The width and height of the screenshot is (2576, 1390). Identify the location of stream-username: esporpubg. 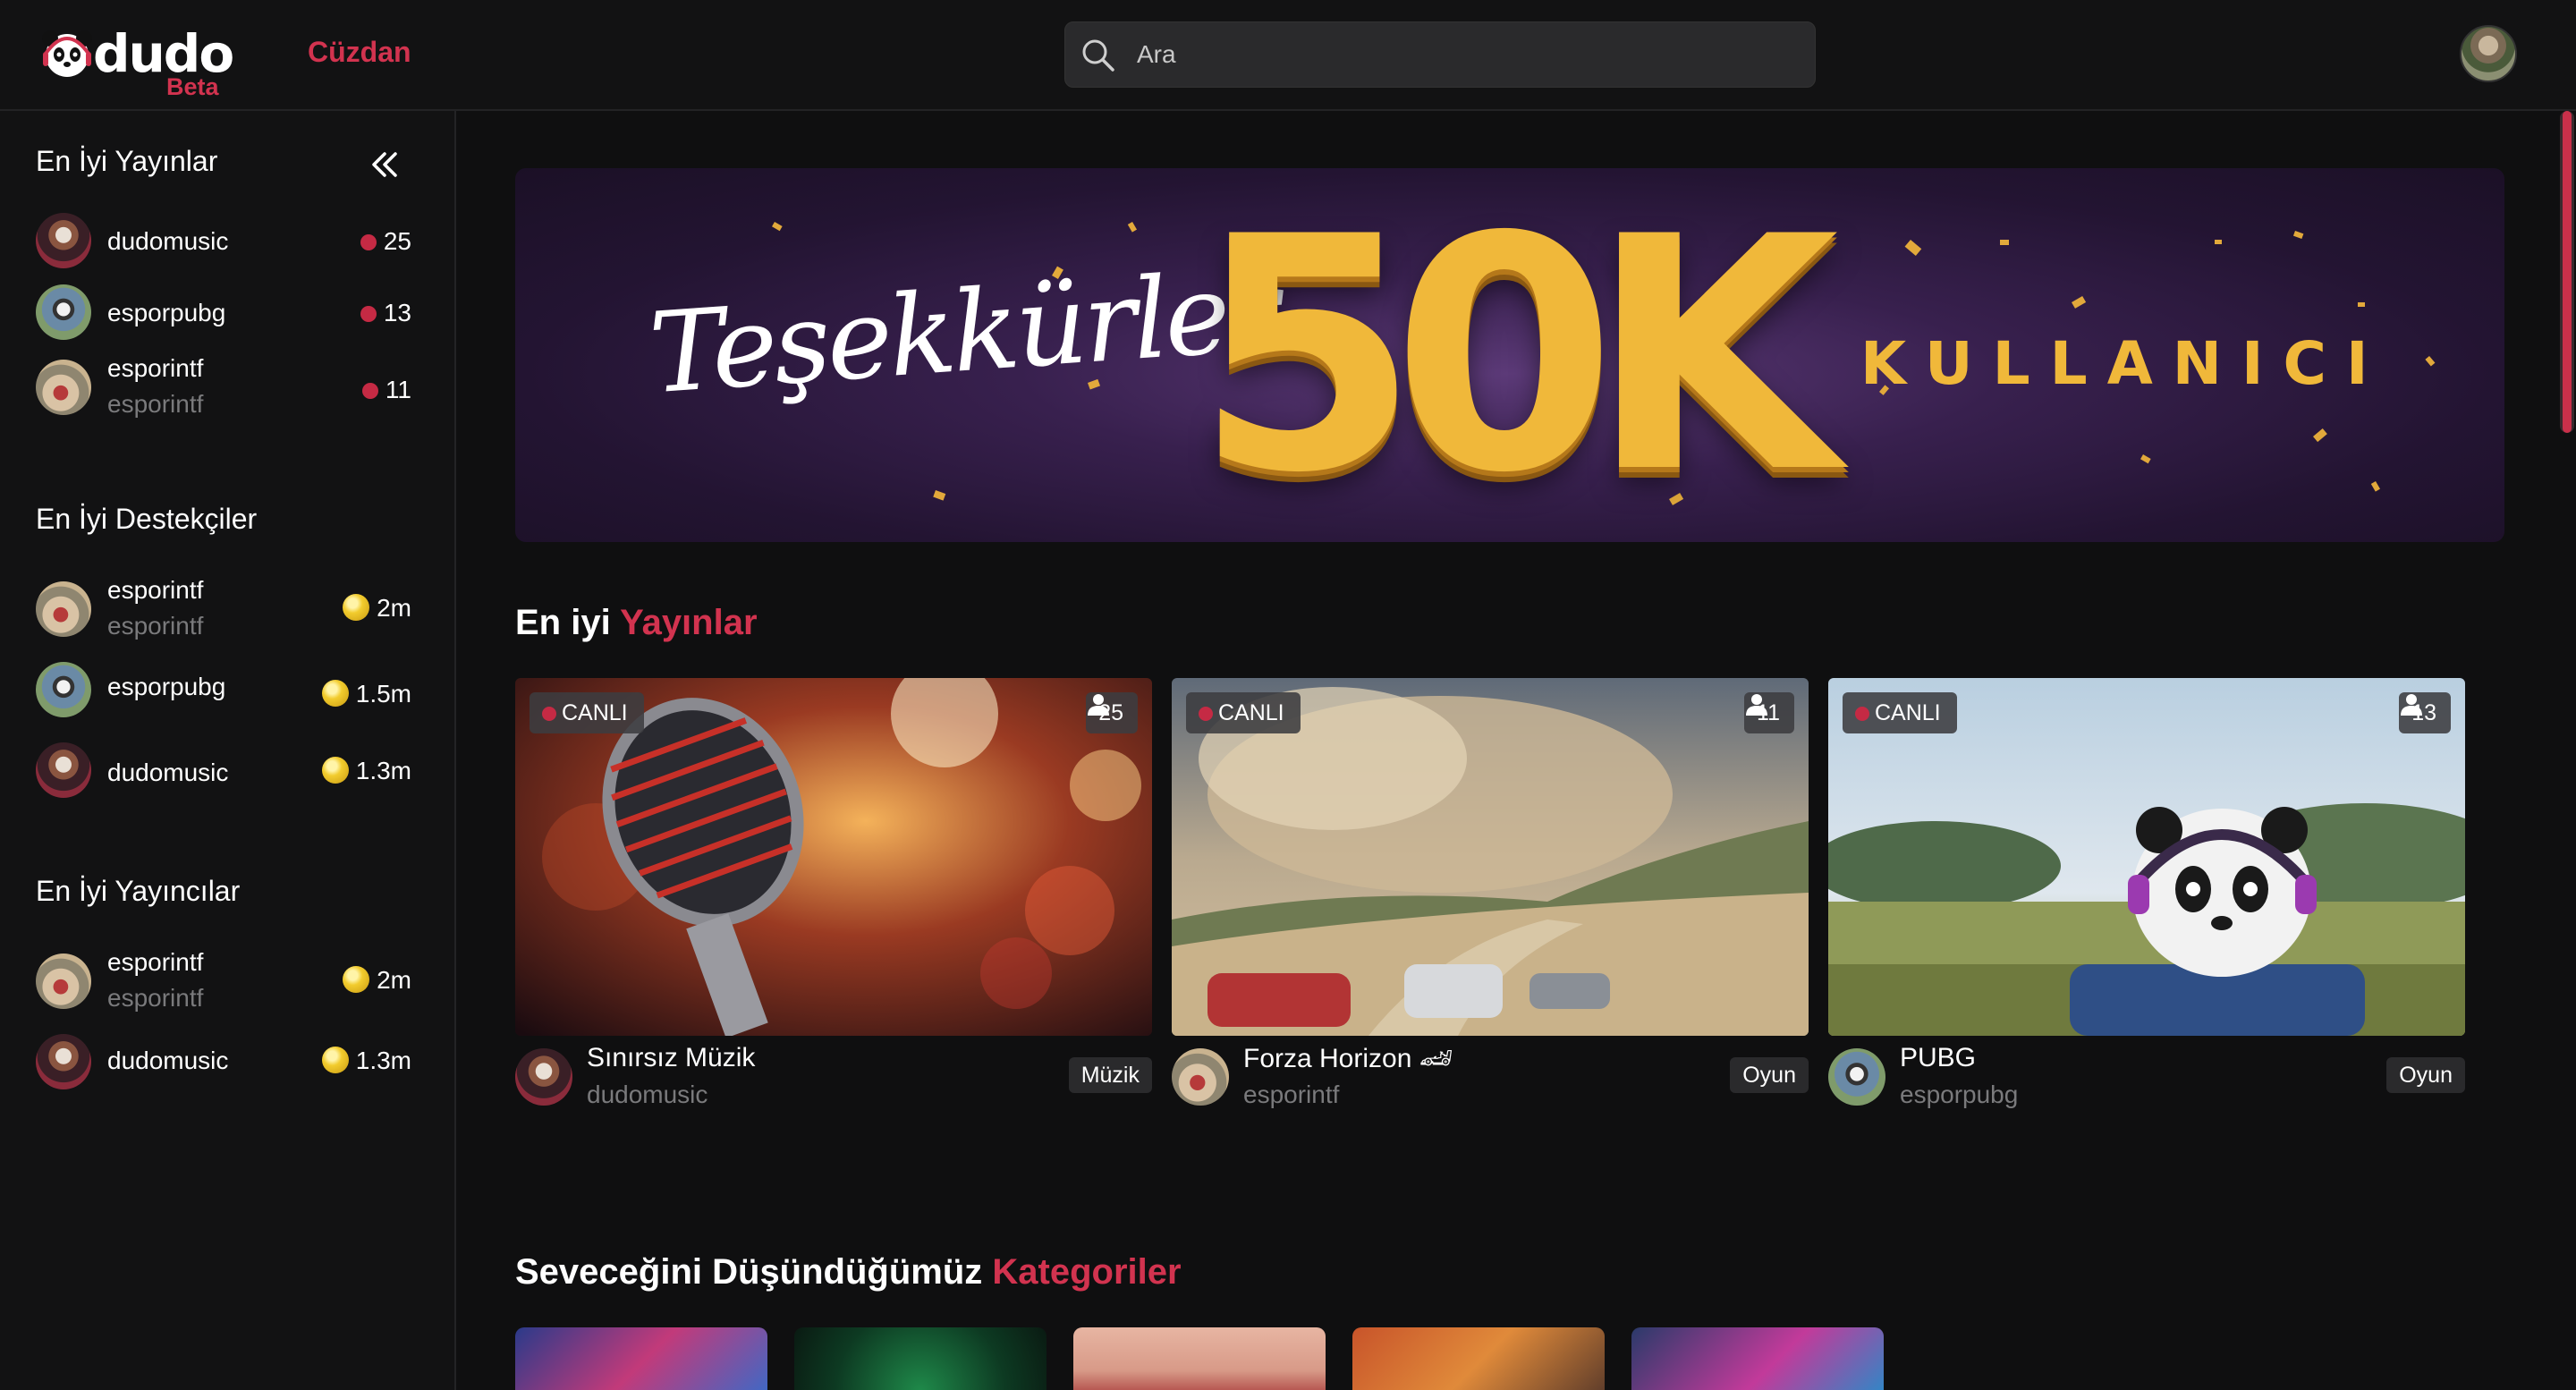
(1959, 1095).